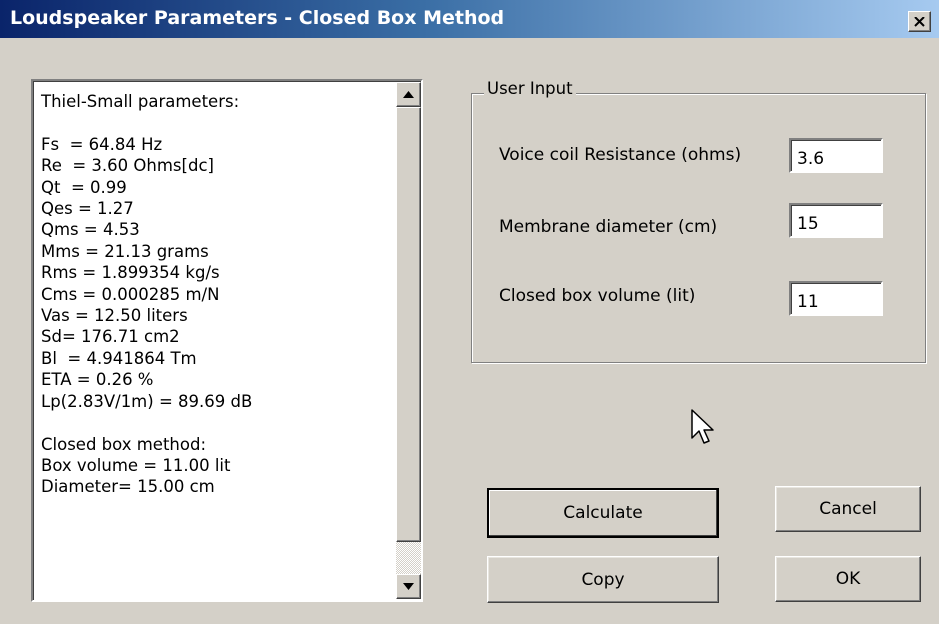  What do you see at coordinates (603, 513) in the screenshot?
I see `calculate-button: Calculate` at bounding box center [603, 513].